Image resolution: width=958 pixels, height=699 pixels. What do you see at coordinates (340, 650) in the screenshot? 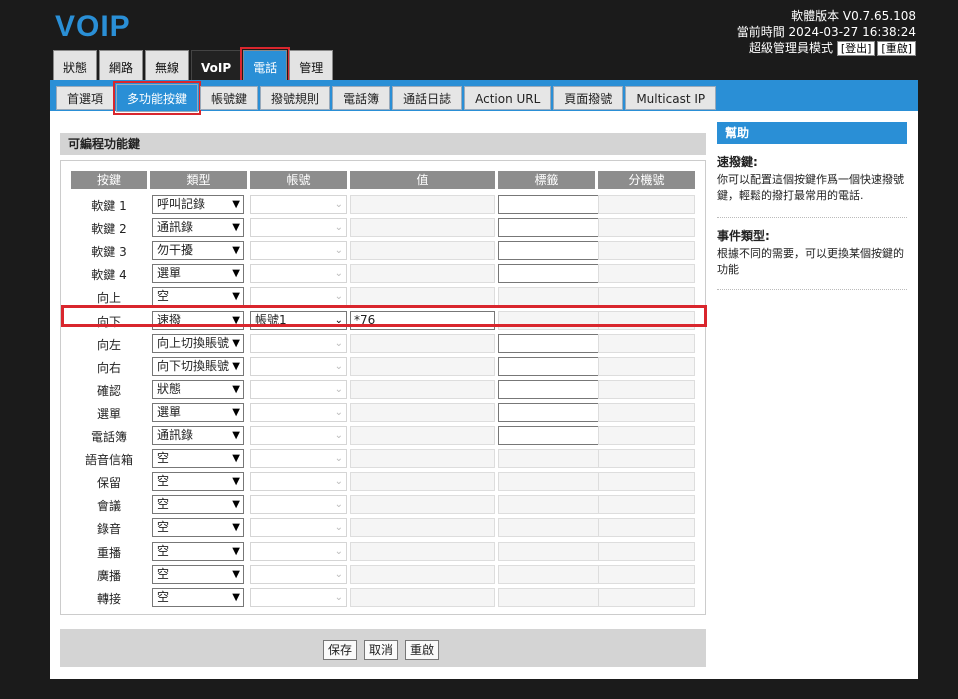
I see `save-button: 保存` at bounding box center [340, 650].